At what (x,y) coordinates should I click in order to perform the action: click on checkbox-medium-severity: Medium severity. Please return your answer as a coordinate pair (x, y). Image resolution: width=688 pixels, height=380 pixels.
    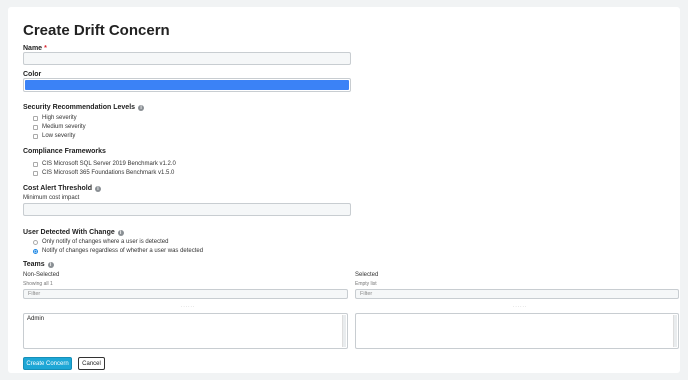
    Looking at the image, I should click on (59, 127).